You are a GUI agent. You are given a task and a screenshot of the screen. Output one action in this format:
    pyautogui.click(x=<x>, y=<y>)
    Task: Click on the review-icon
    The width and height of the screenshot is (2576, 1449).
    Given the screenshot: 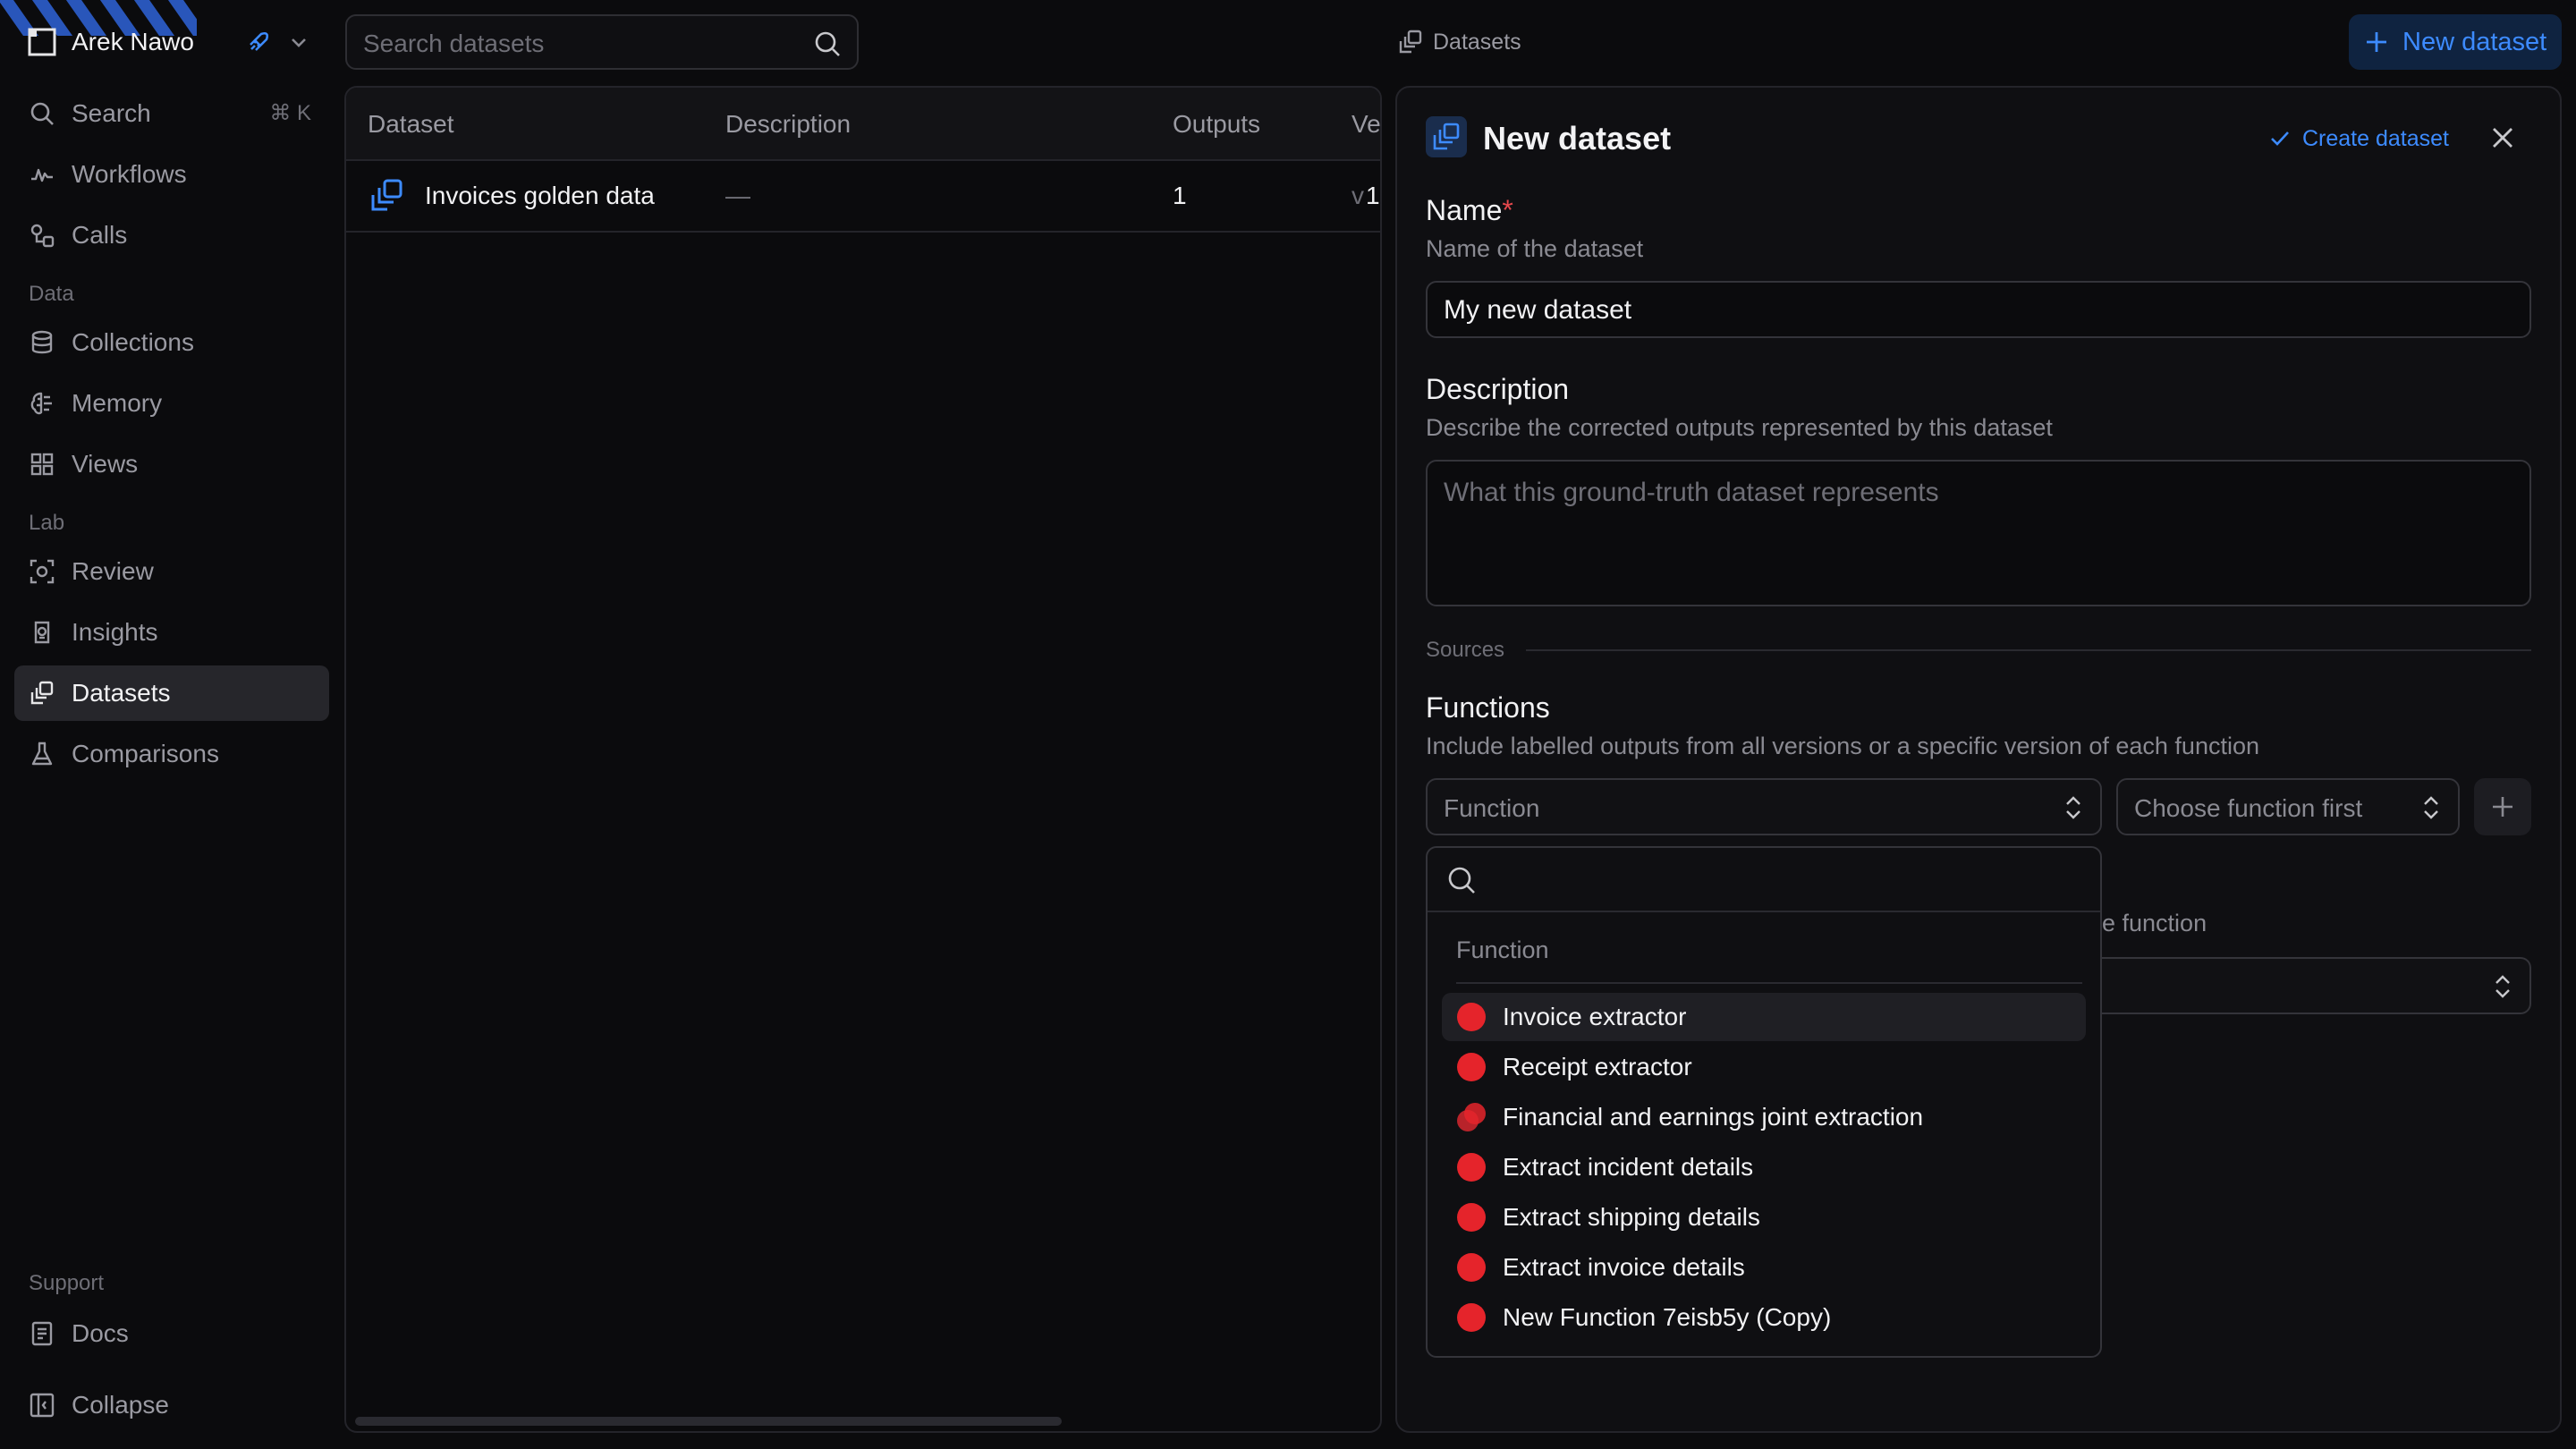 What is the action you would take?
    pyautogui.click(x=42, y=571)
    